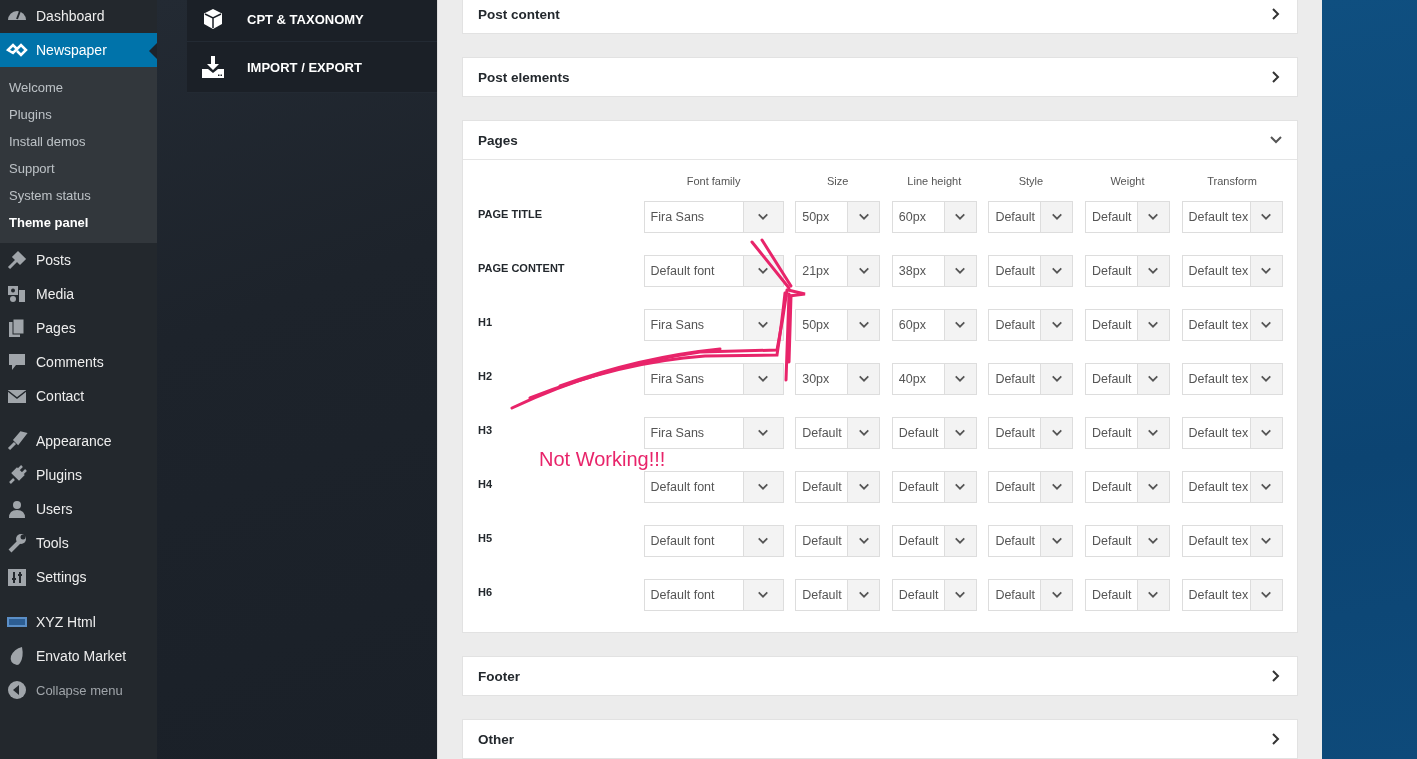 This screenshot has width=1417, height=759. What do you see at coordinates (838, 271) in the screenshot?
I see `select-field: 21px` at bounding box center [838, 271].